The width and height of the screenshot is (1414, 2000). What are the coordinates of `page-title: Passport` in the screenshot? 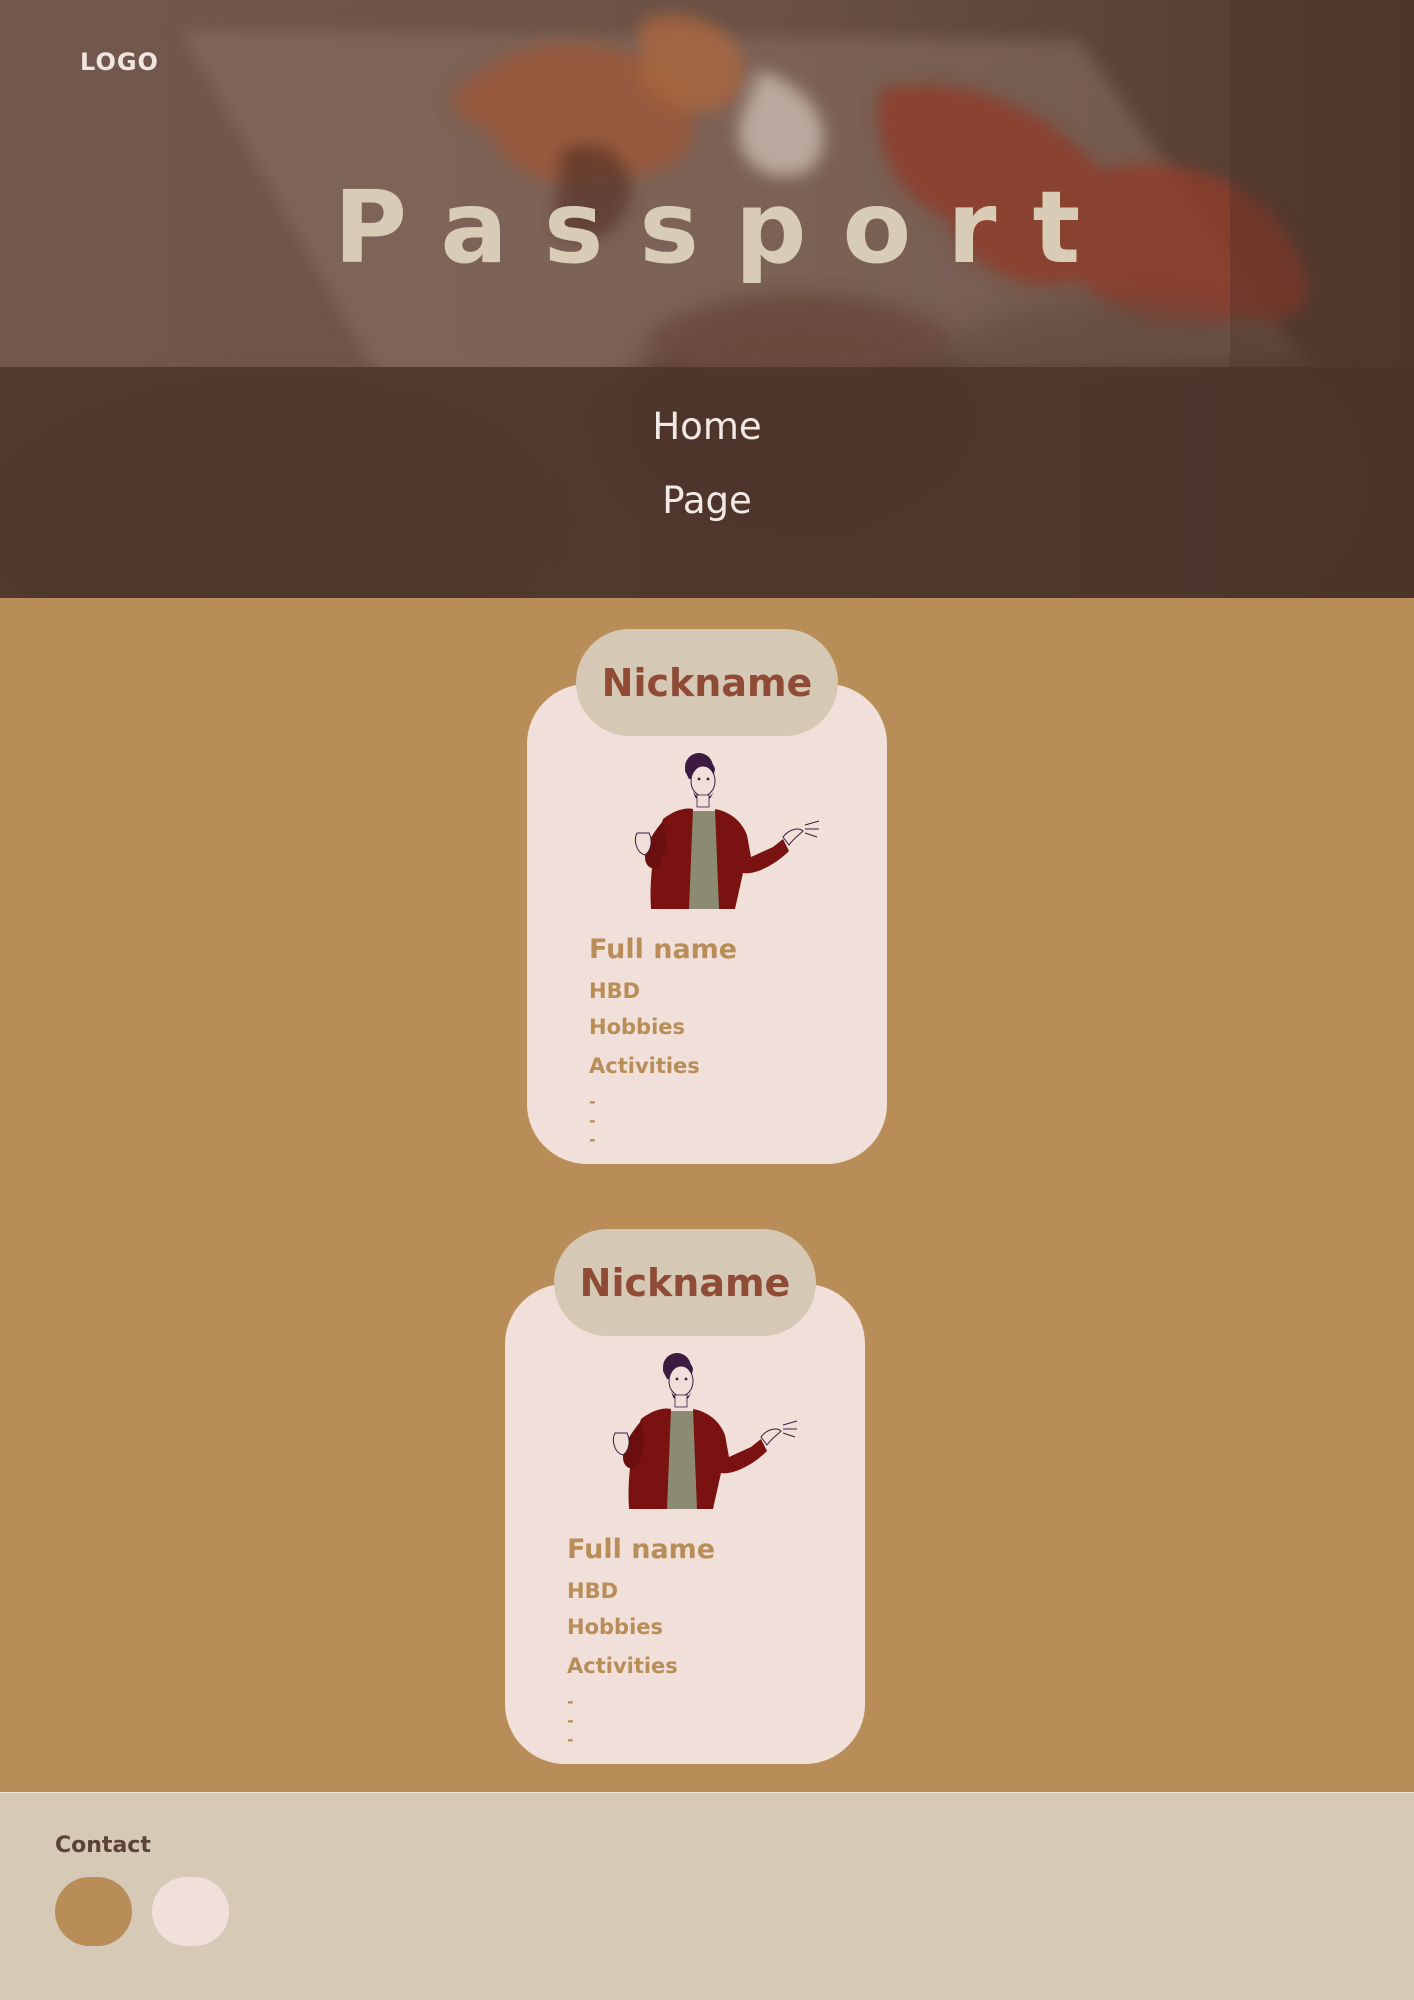 It's located at (725, 227).